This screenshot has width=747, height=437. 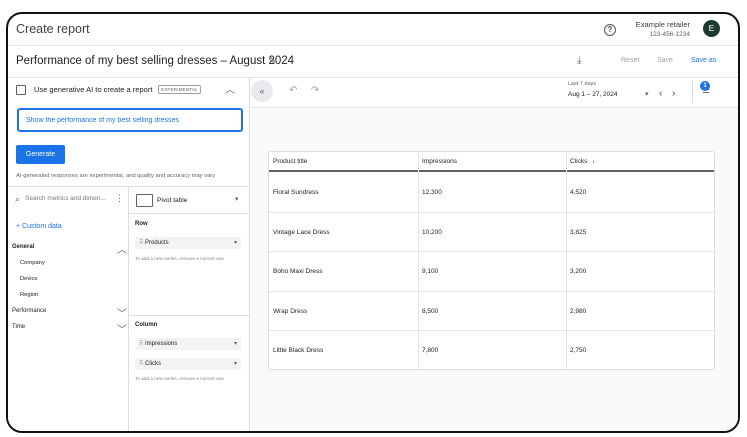 I want to click on cell-clicks: 4,520, so click(x=578, y=192).